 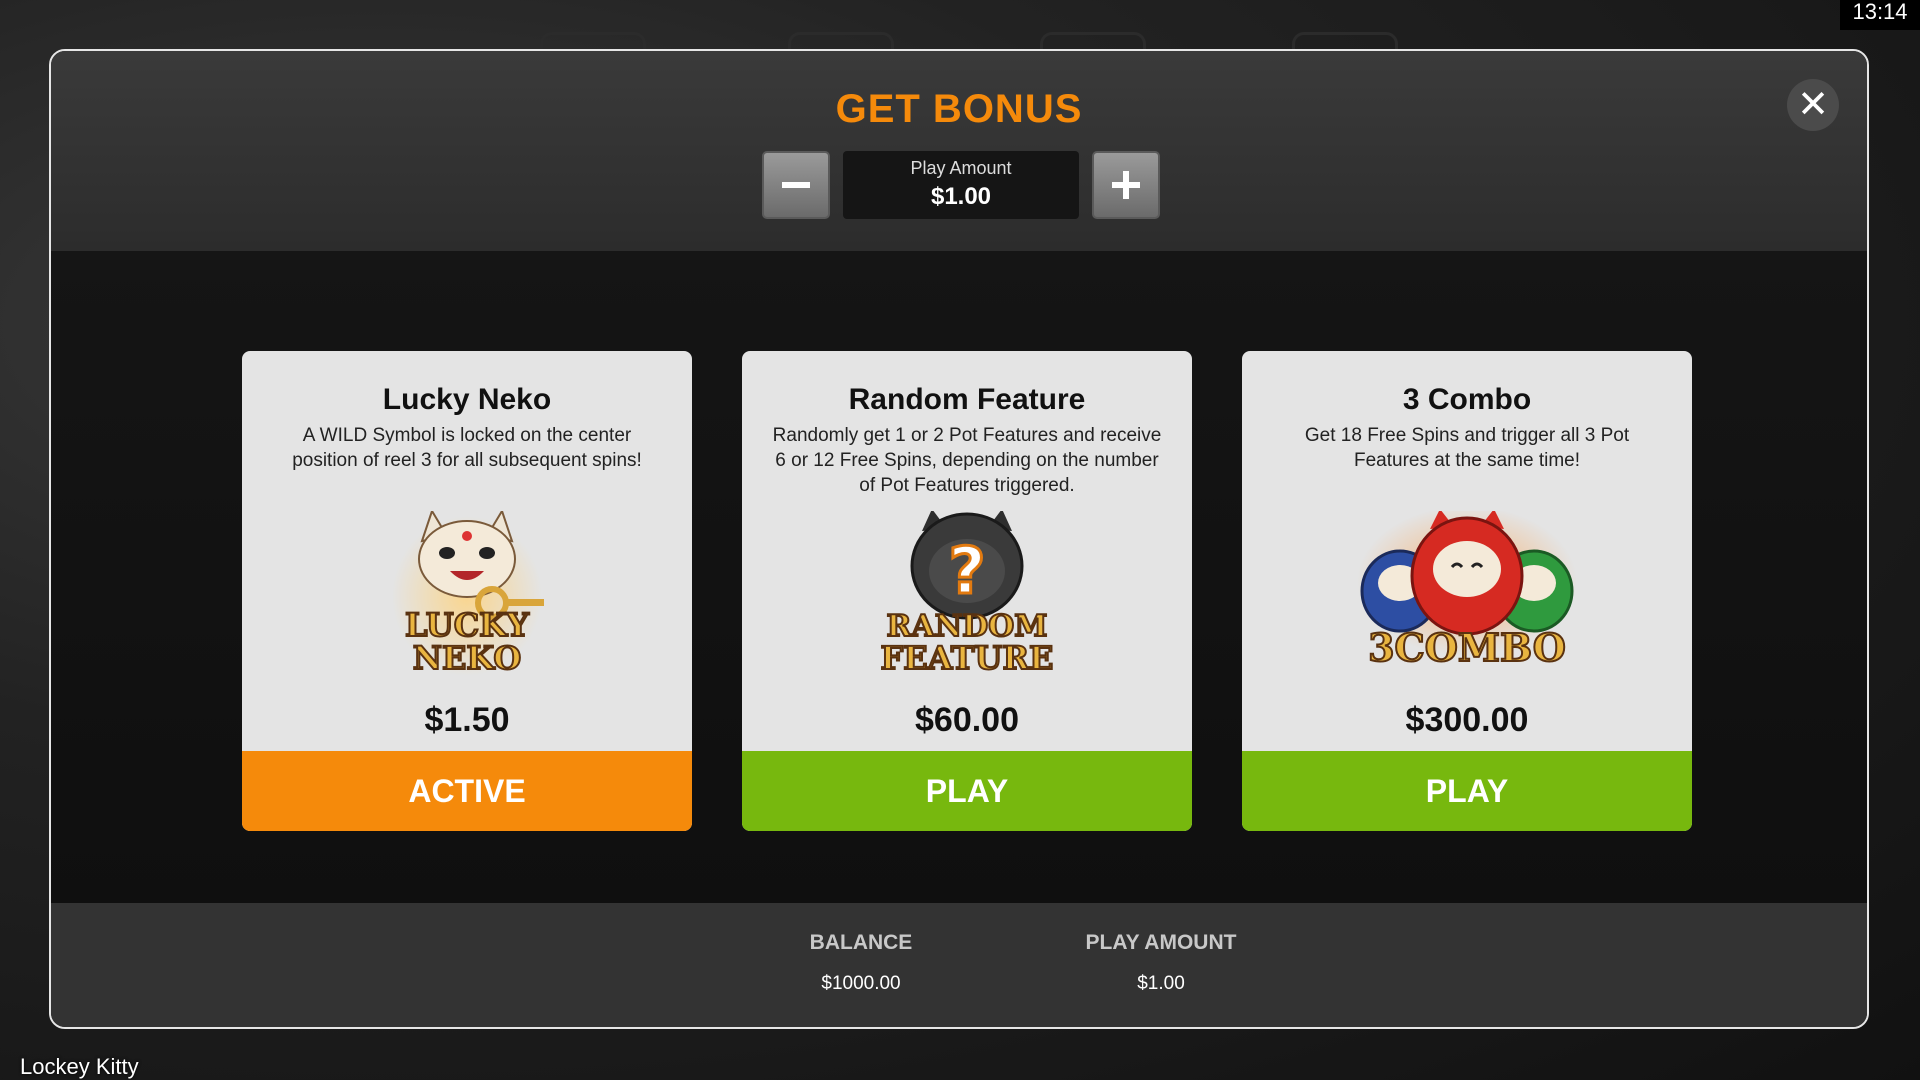 I want to click on plus-icon, so click(x=1126, y=185).